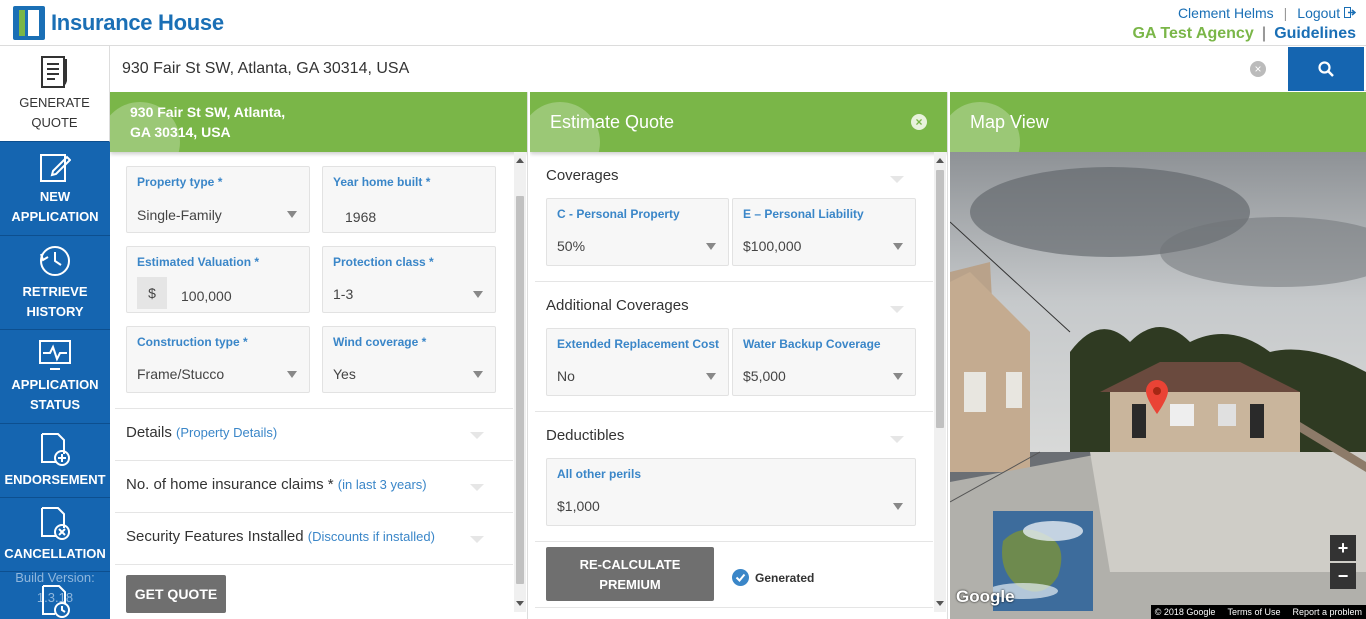  Describe the element at coordinates (1245, 34) in the screenshot. I see `agency-line: GA Test Agency | Guidelines` at that location.